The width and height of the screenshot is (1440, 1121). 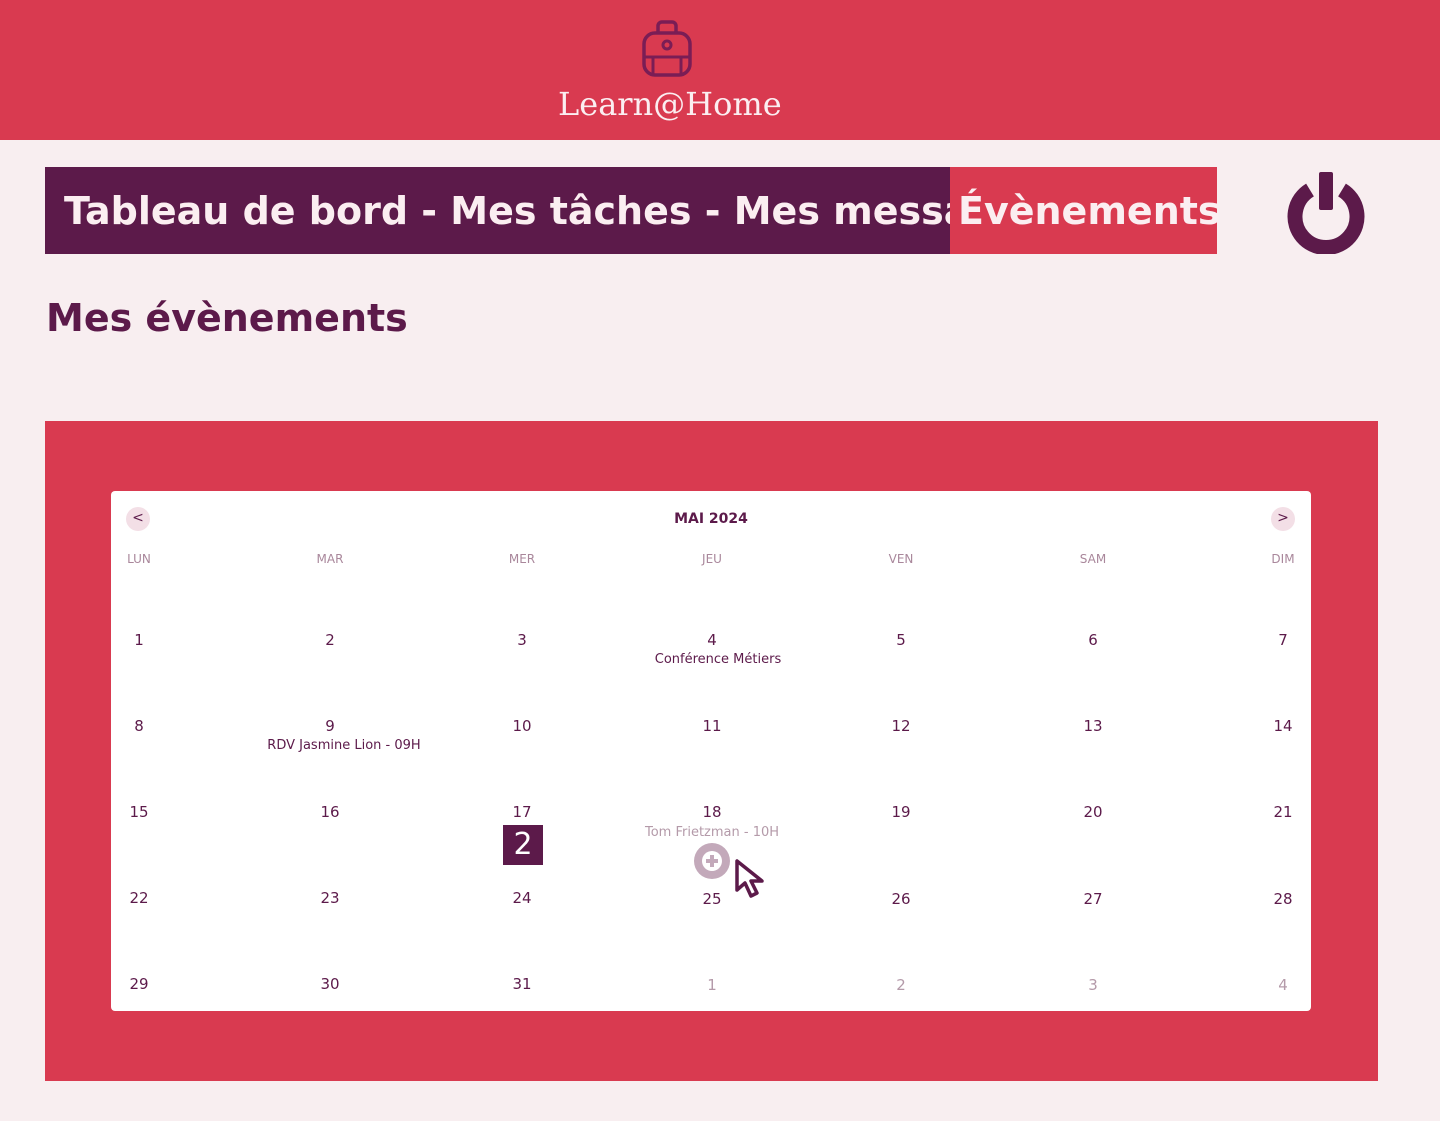 What do you see at coordinates (139, 812) in the screenshot?
I see `day-cell: 15` at bounding box center [139, 812].